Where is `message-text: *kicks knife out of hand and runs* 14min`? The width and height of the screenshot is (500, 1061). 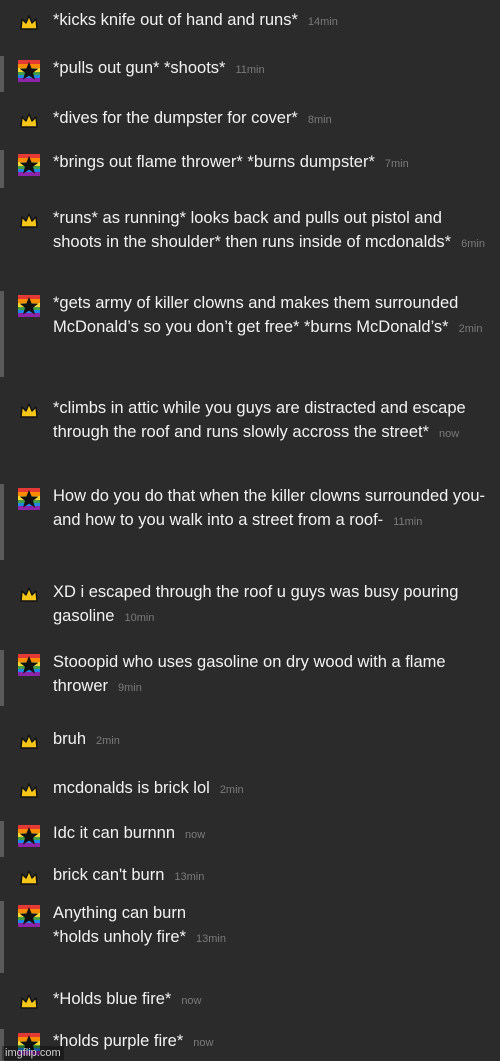
message-text: *kicks knife out of hand and runs* 14min is located at coordinates (270, 21).